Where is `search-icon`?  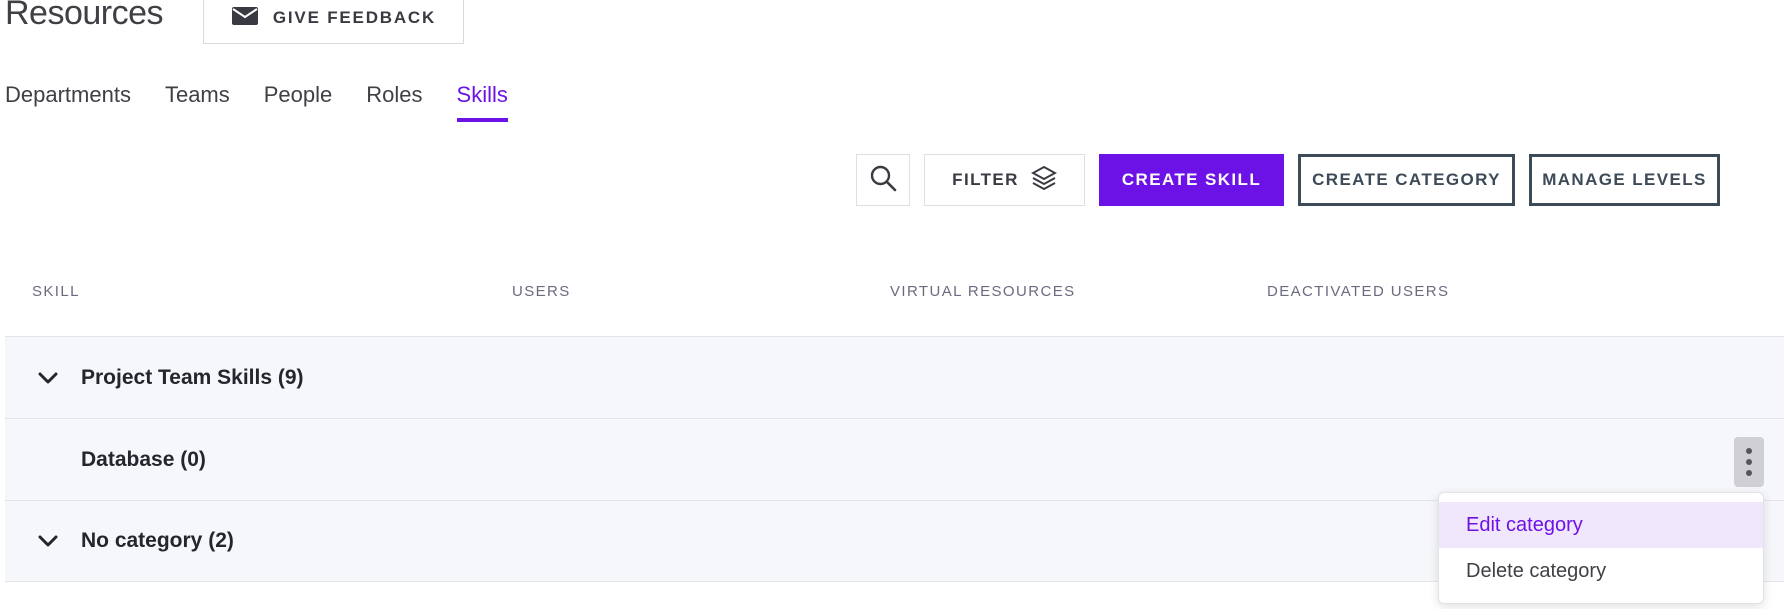
search-icon is located at coordinates (883, 180).